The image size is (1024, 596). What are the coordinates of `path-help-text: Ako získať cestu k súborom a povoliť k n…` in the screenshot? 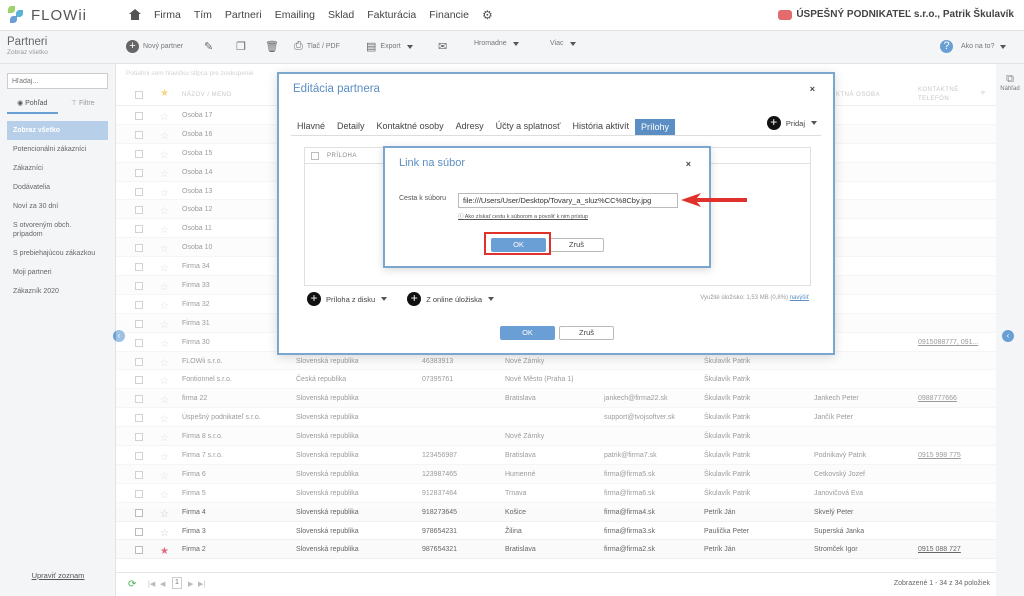 It's located at (526, 217).